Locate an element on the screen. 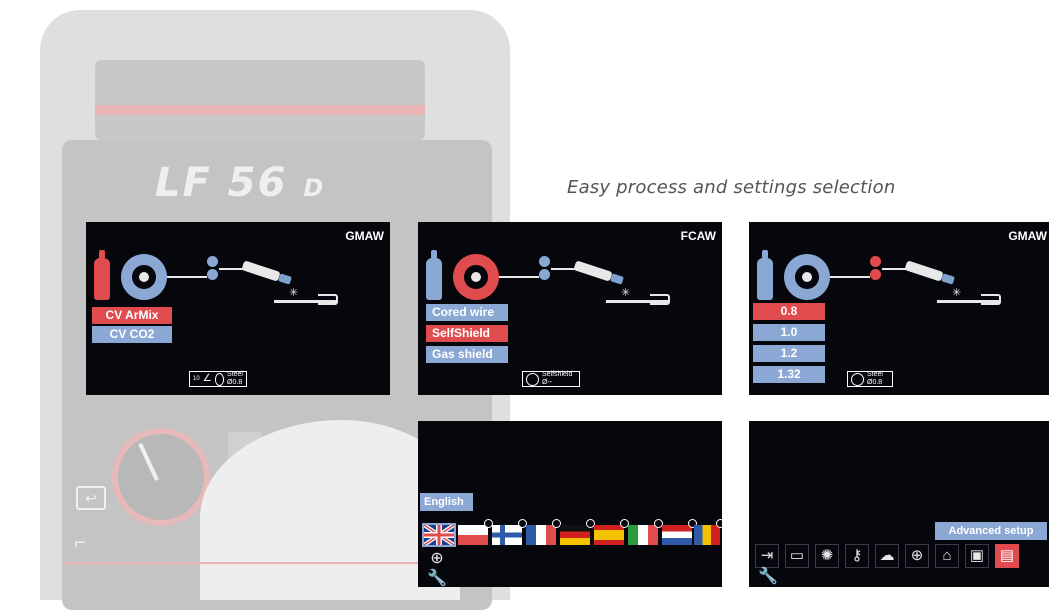 The image size is (1049, 610). display-icon: ▭ is located at coordinates (797, 556).